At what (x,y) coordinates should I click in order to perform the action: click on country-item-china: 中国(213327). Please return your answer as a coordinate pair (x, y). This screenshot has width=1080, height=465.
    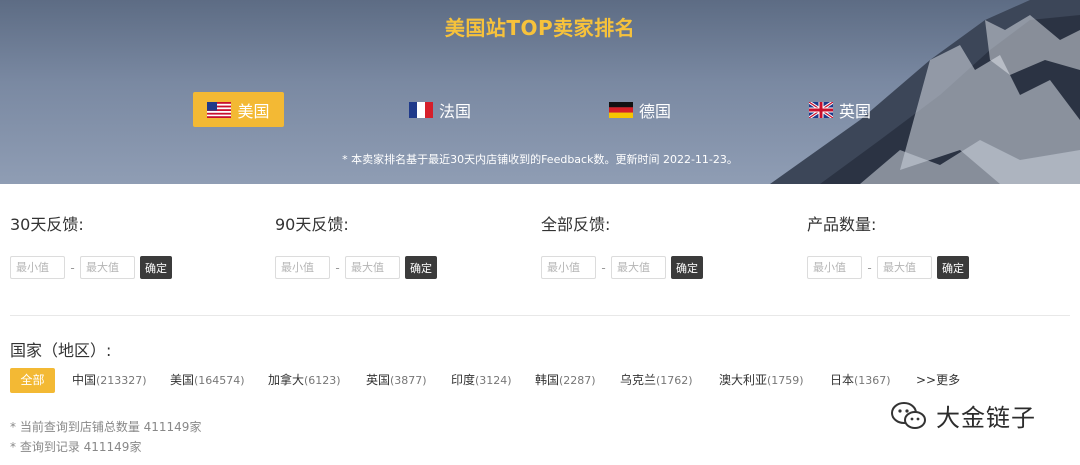
    Looking at the image, I should click on (109, 380).